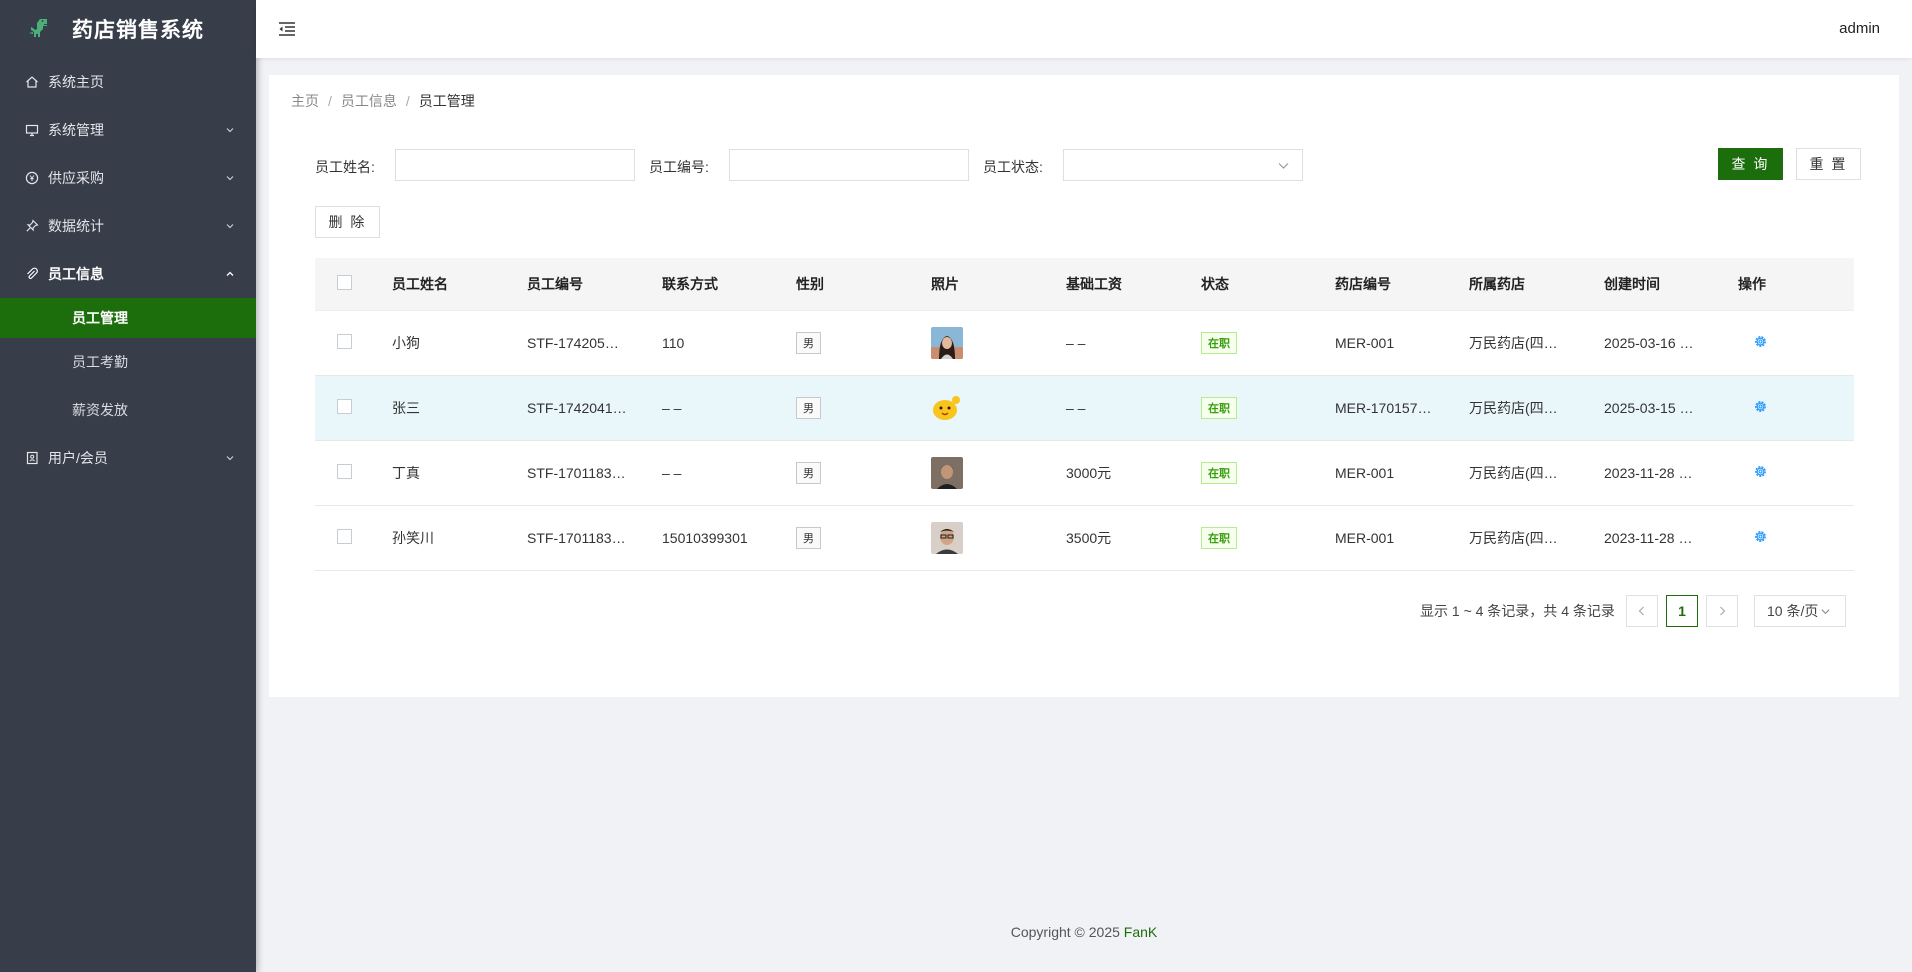 This screenshot has height=972, width=1912. Describe the element at coordinates (1682, 611) in the screenshot. I see `page-button: 1` at that location.